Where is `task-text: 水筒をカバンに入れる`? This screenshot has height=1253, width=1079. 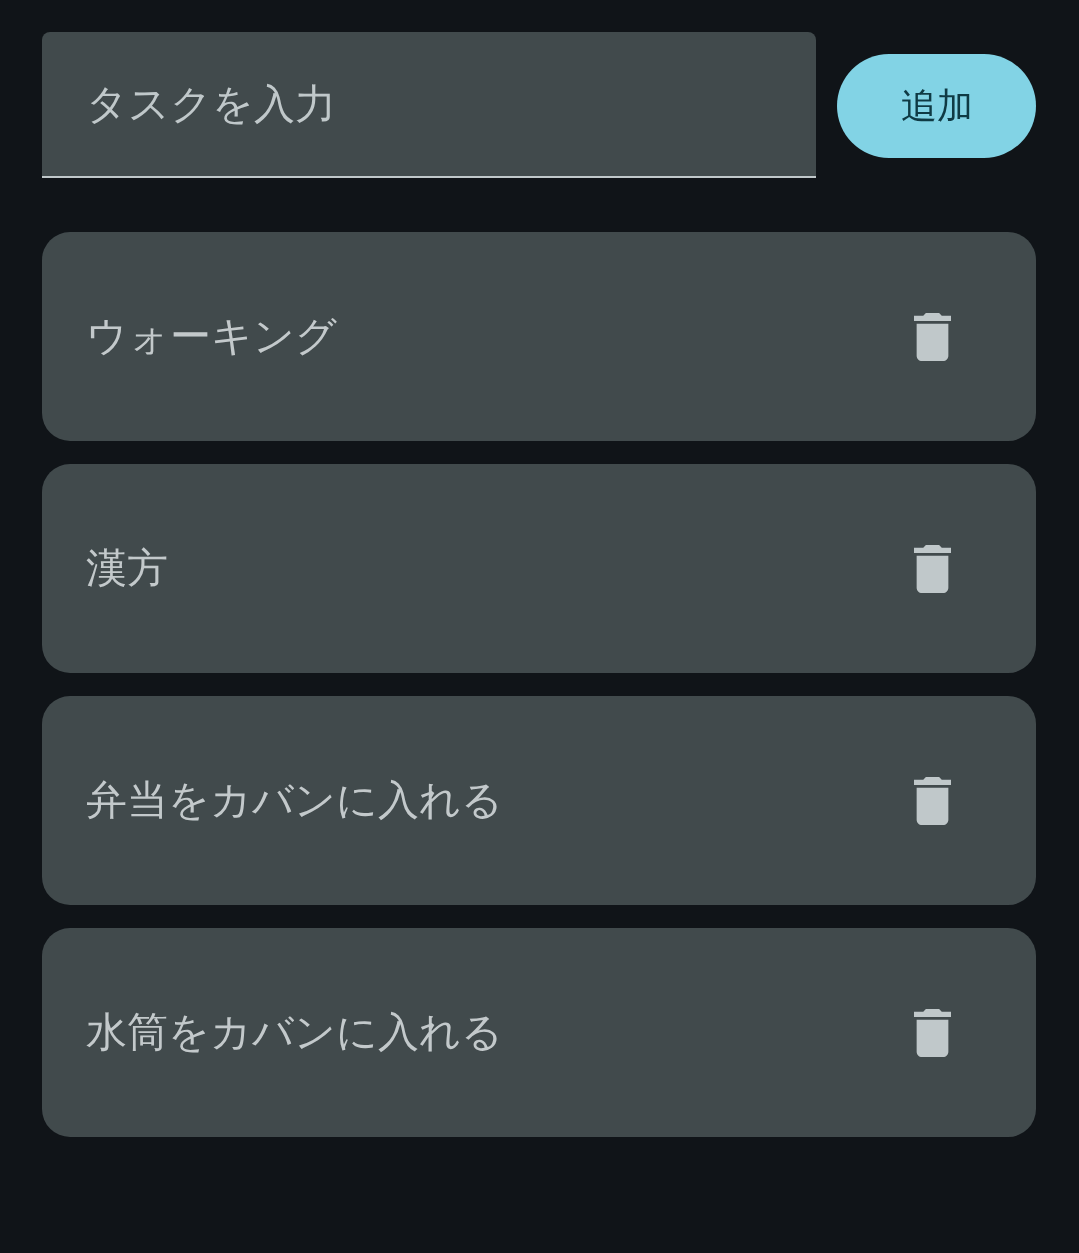
task-text: 水筒をカバンに入れる is located at coordinates (294, 1032).